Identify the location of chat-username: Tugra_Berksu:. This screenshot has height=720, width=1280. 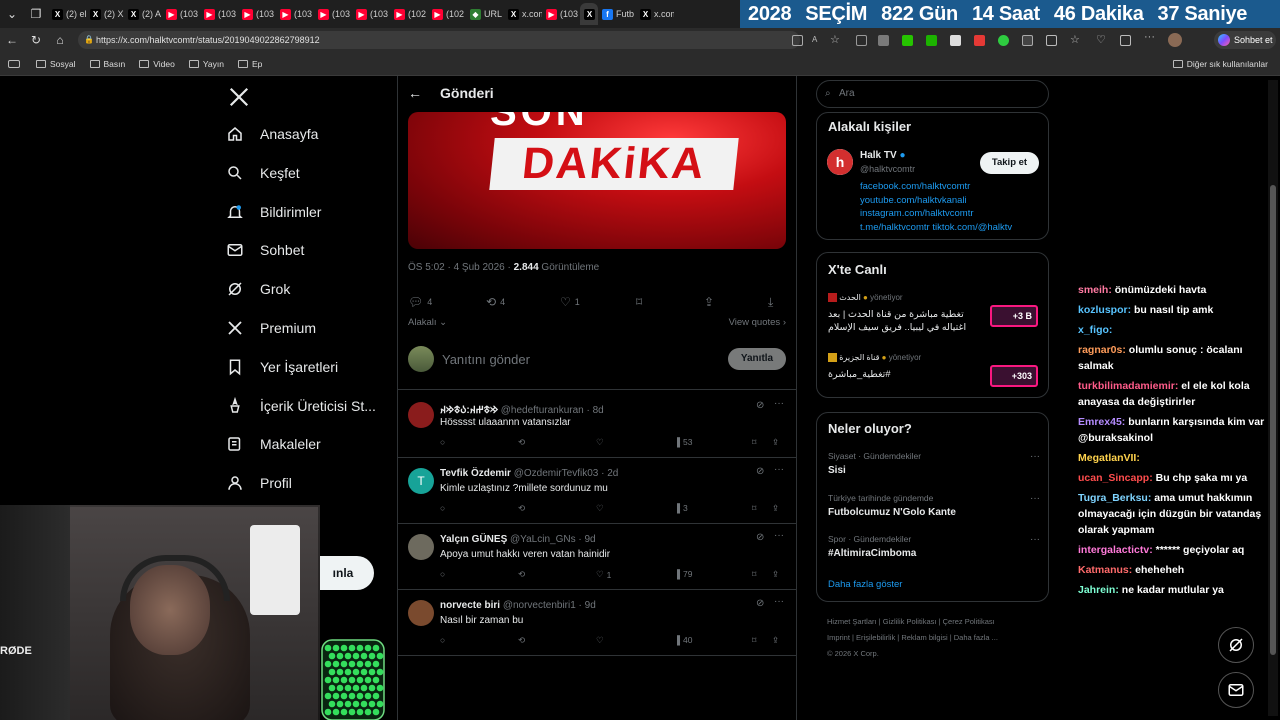
(1114, 498).